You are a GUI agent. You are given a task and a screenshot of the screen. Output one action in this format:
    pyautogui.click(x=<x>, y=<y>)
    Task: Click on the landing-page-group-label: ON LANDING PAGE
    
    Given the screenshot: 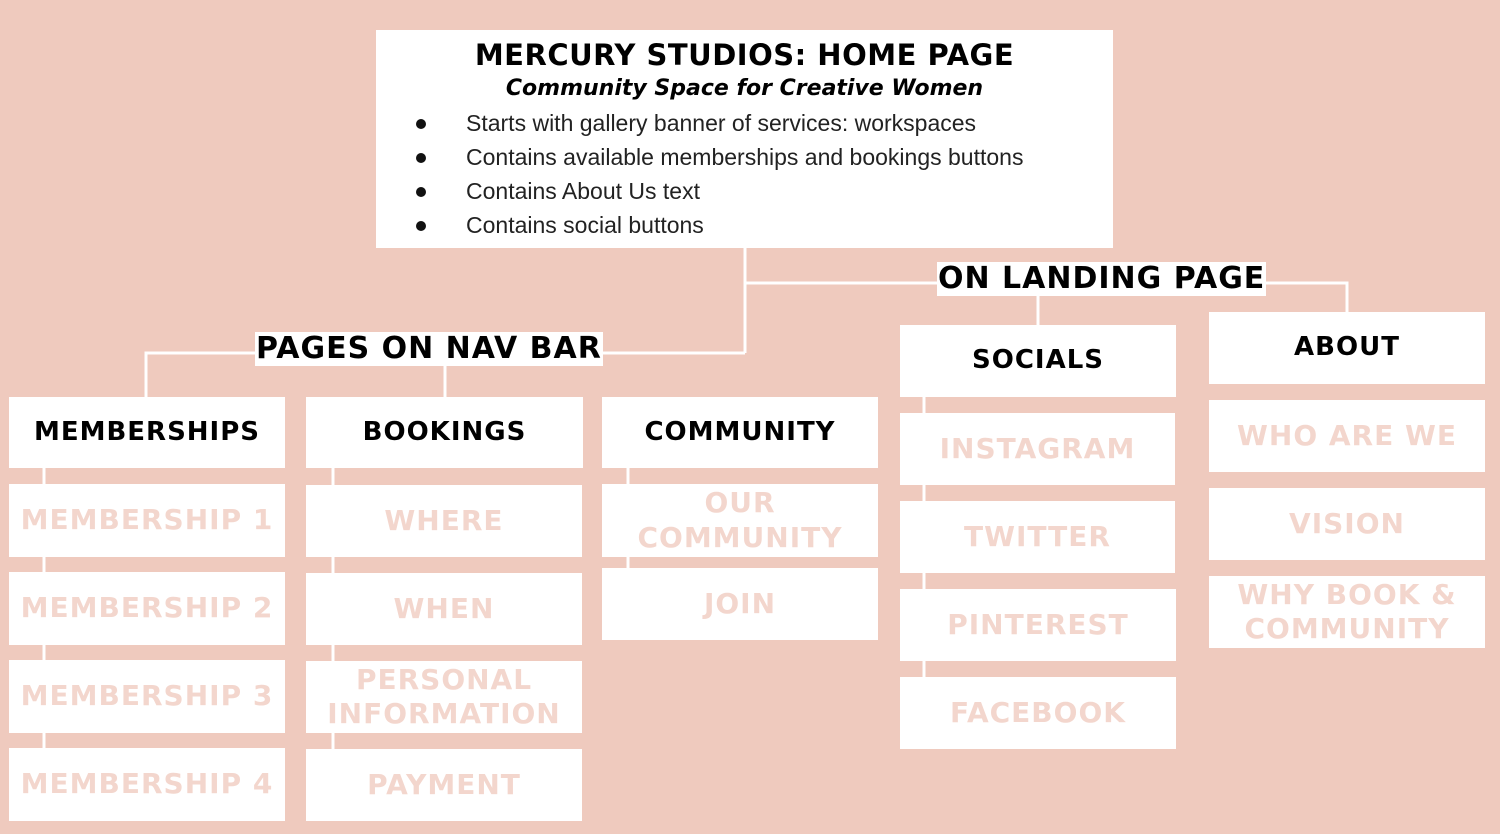 What is the action you would take?
    pyautogui.click(x=1102, y=278)
    